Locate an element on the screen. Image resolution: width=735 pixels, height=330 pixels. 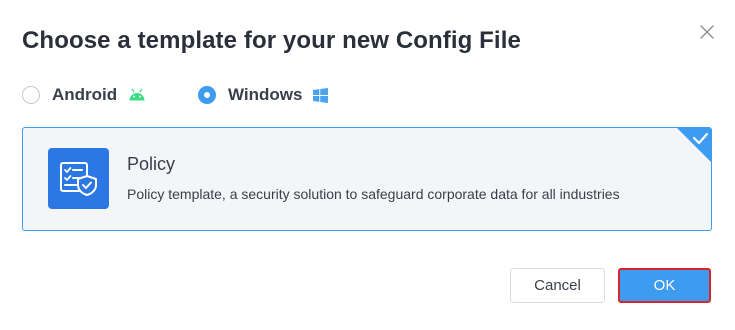
windows-icon is located at coordinates (321, 95).